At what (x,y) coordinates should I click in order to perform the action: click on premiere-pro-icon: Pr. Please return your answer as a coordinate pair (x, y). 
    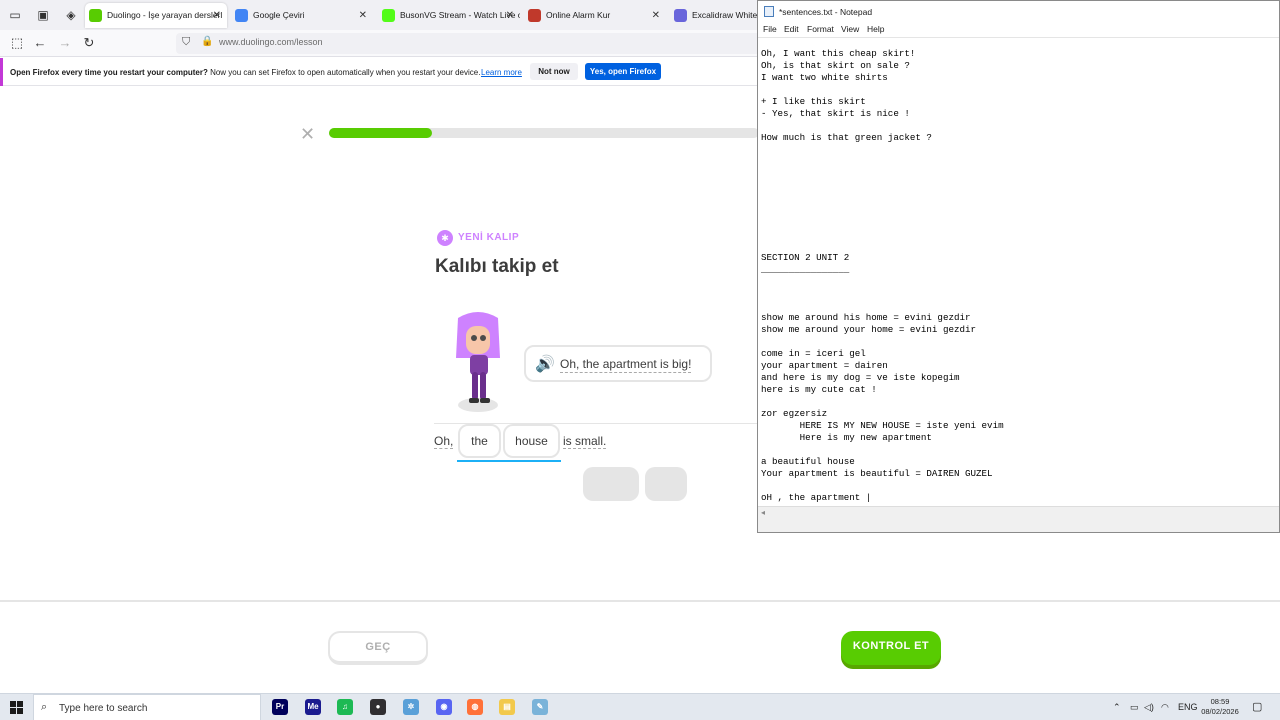
    Looking at the image, I should click on (280, 707).